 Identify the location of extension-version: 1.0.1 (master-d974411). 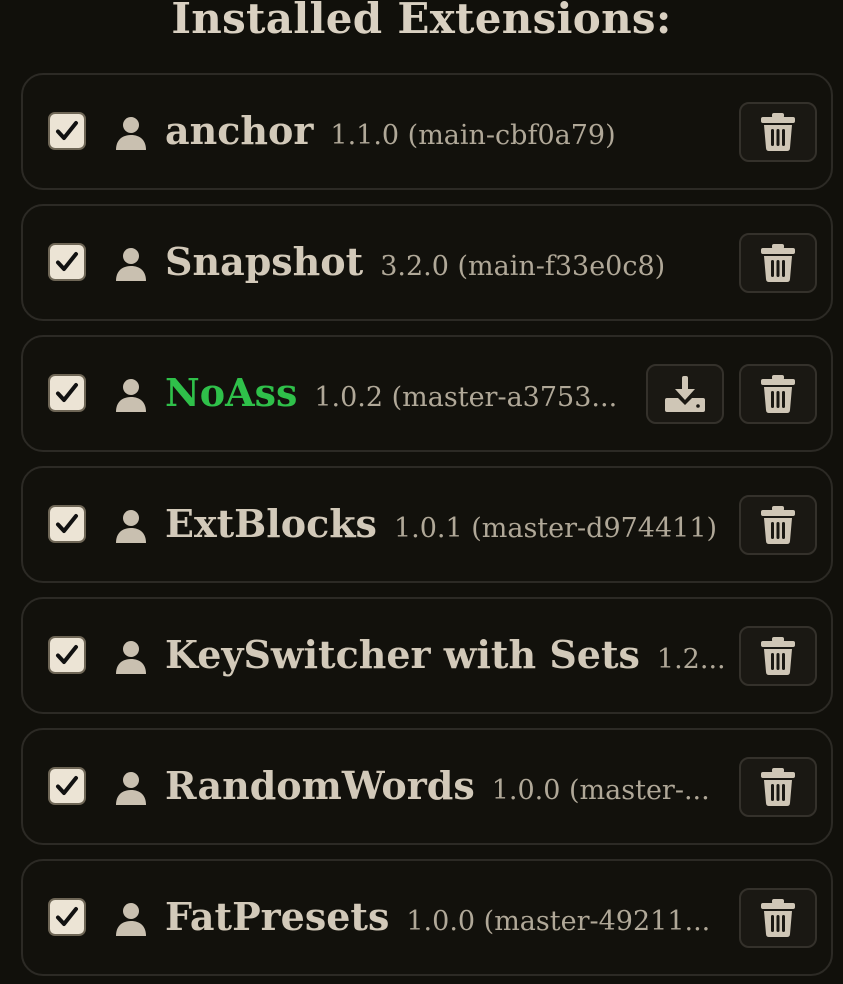
(555, 528).